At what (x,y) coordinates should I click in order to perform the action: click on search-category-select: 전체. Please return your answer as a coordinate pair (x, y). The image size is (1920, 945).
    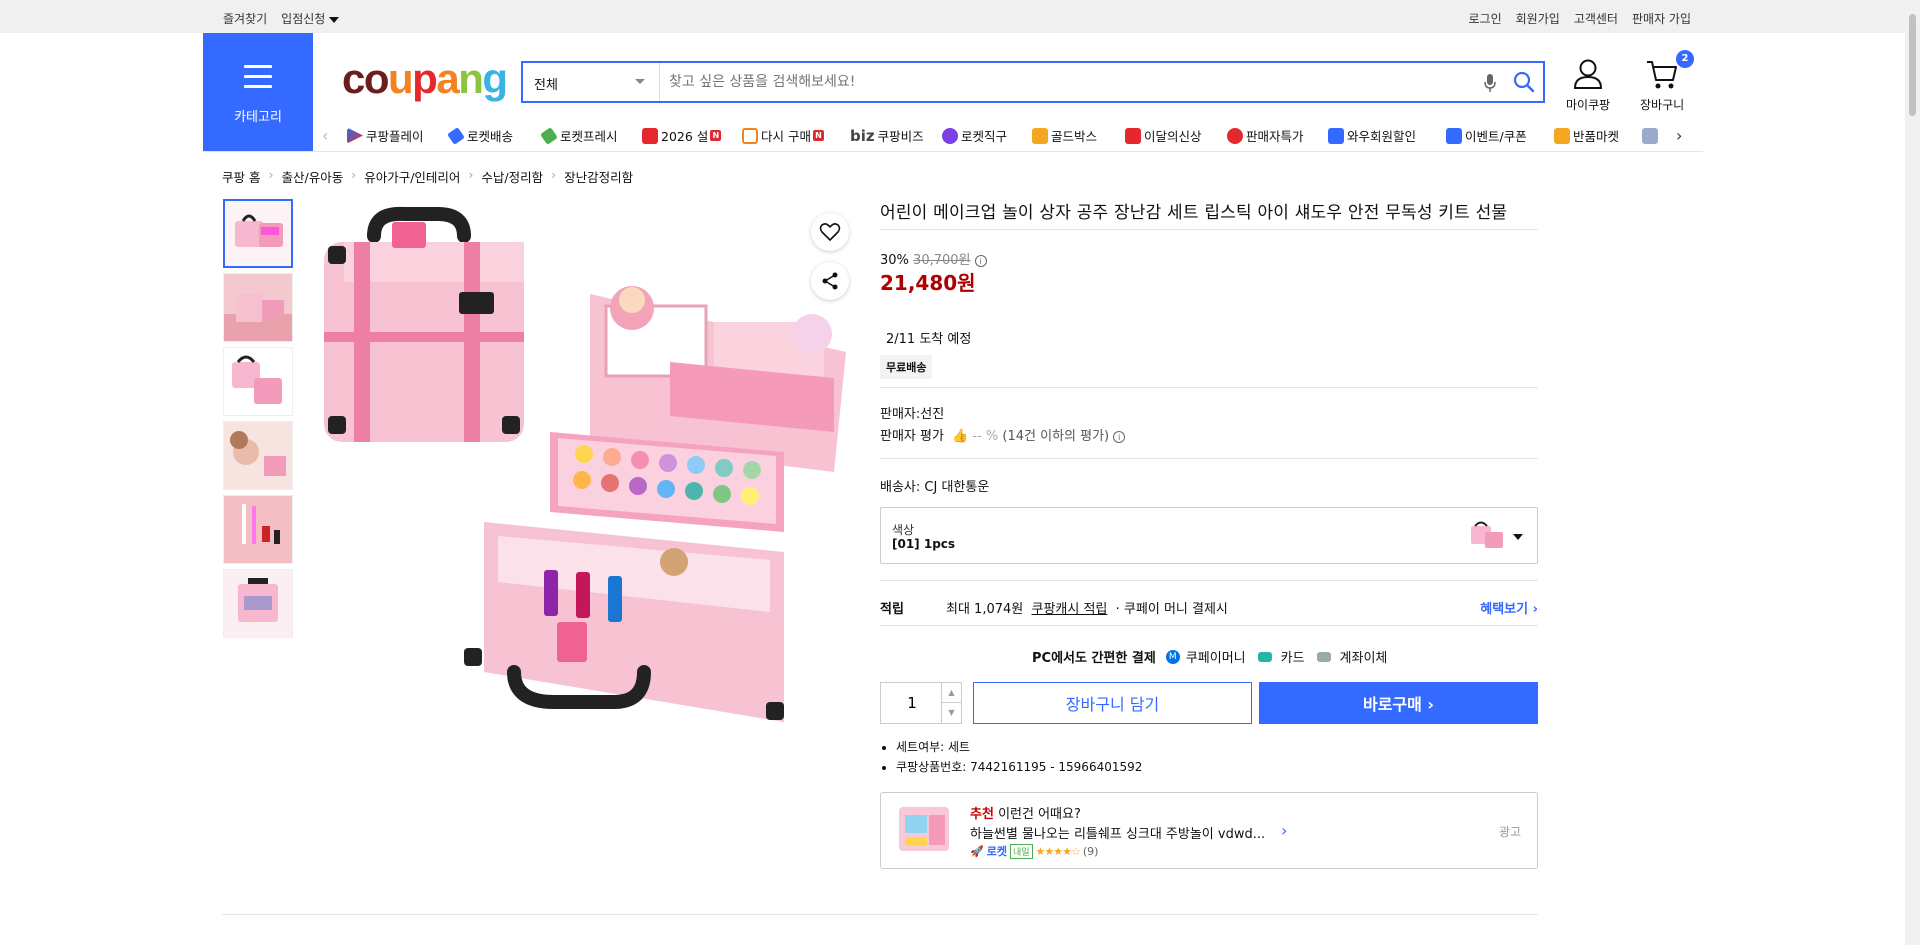
    Looking at the image, I should click on (591, 82).